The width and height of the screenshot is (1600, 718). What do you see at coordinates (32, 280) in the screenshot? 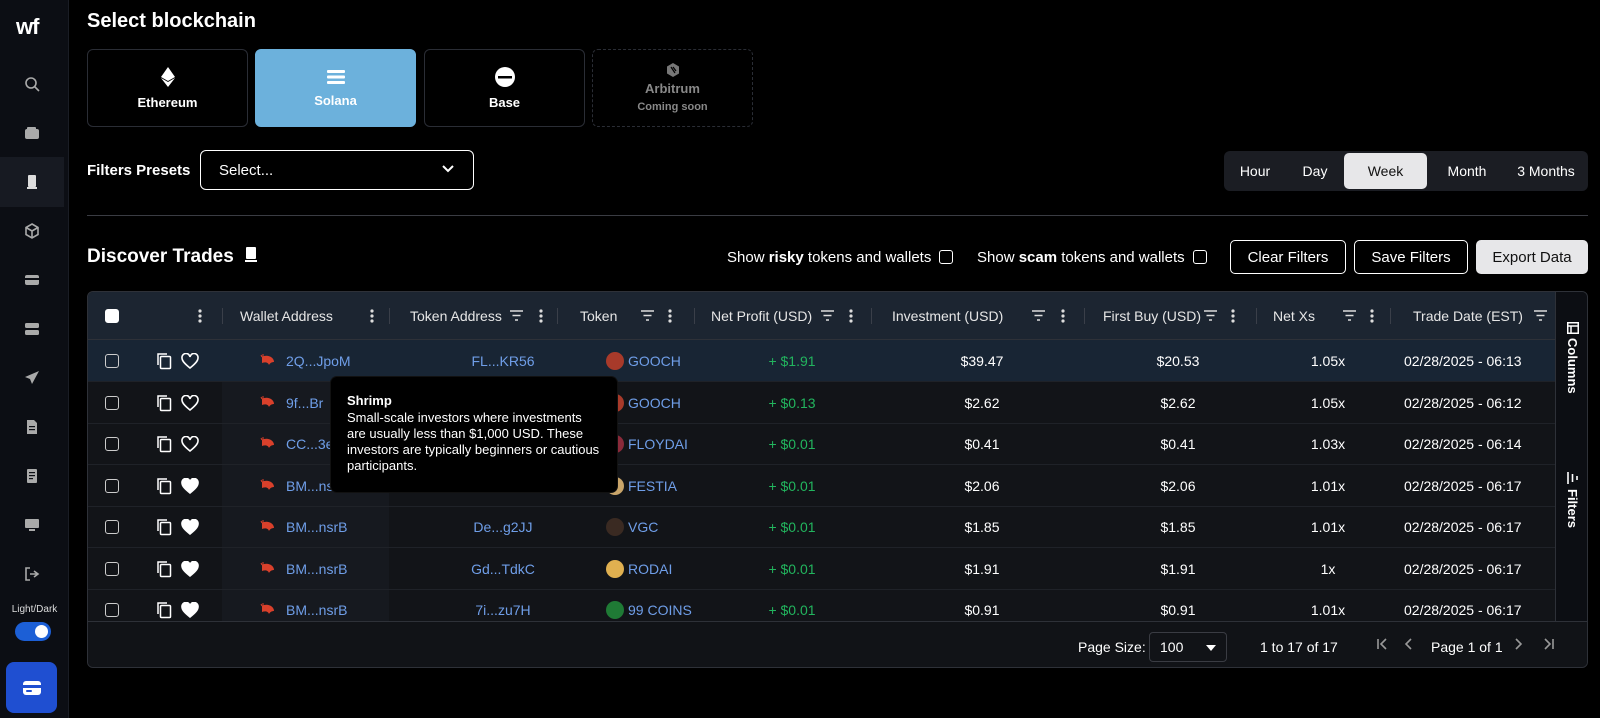
I see `sidebar-card-icon` at bounding box center [32, 280].